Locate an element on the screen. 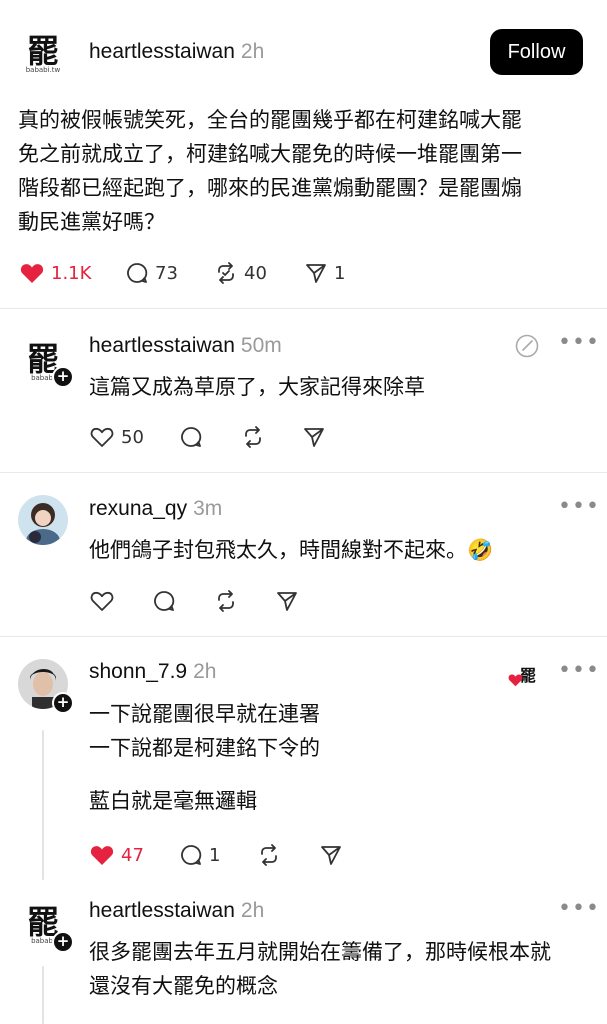 The height and width of the screenshot is (1024, 607). user-photo-icon is located at coordinates (43, 520).